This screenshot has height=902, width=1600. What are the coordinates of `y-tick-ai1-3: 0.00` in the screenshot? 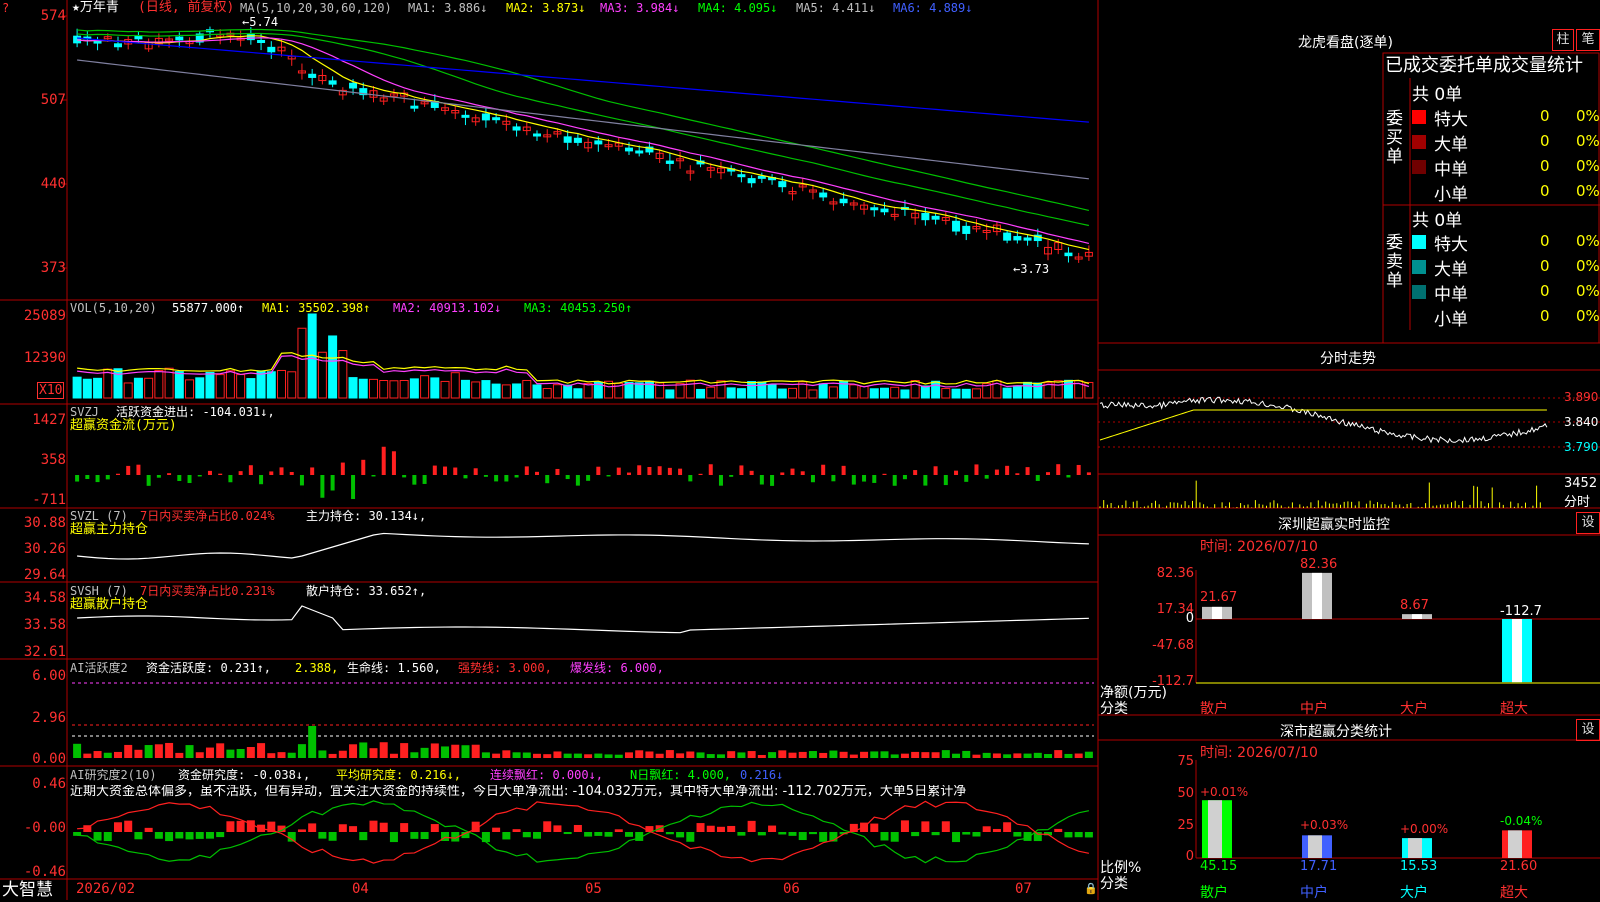 It's located at (49, 759).